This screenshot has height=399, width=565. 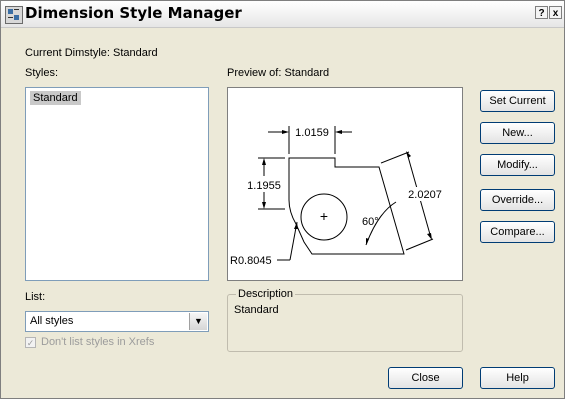 What do you see at coordinates (429, 236) in the screenshot?
I see `dim-a-arrow-bottom` at bounding box center [429, 236].